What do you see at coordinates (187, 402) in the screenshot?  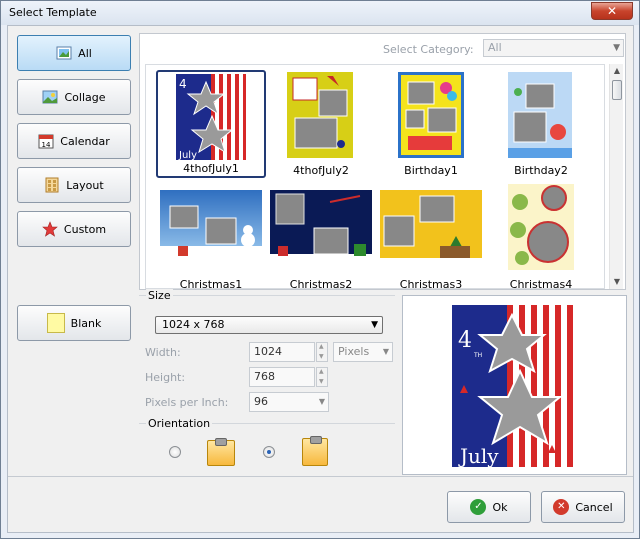 I see `ppi-label: Pixels per Inch:` at bounding box center [187, 402].